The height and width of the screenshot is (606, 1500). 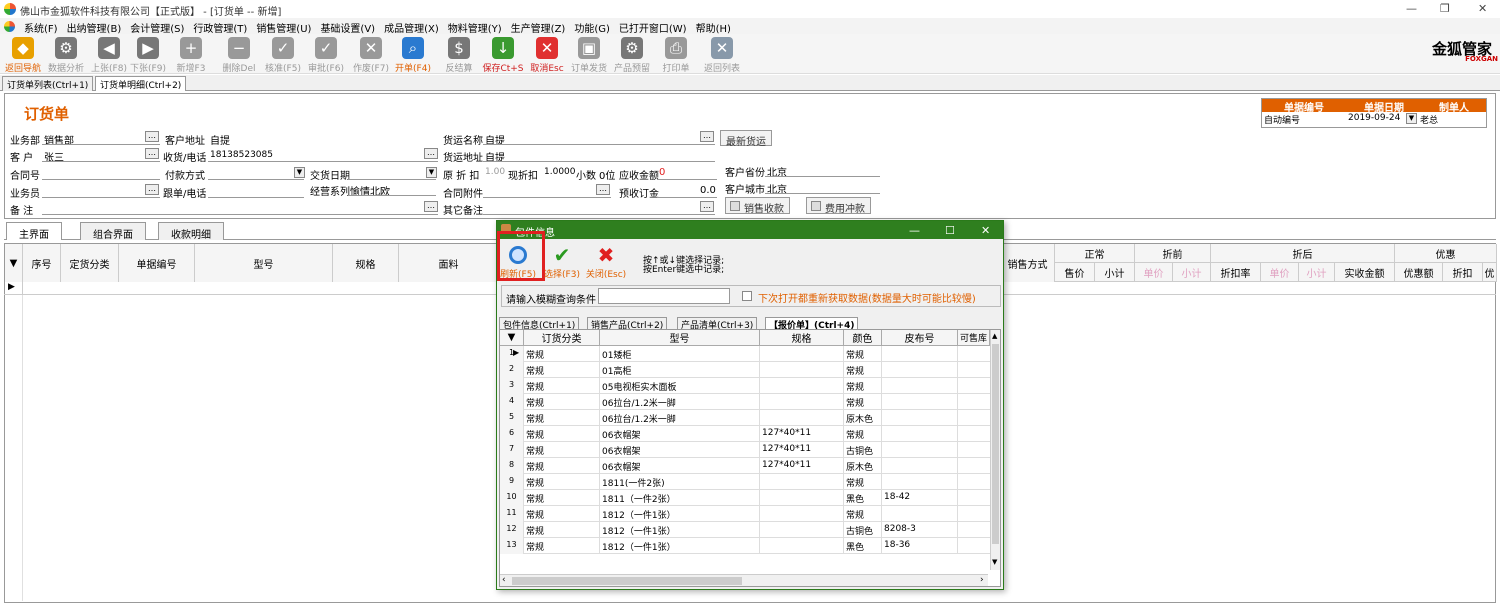 I want to click on prepay-field: 0.0, so click(x=708, y=190).